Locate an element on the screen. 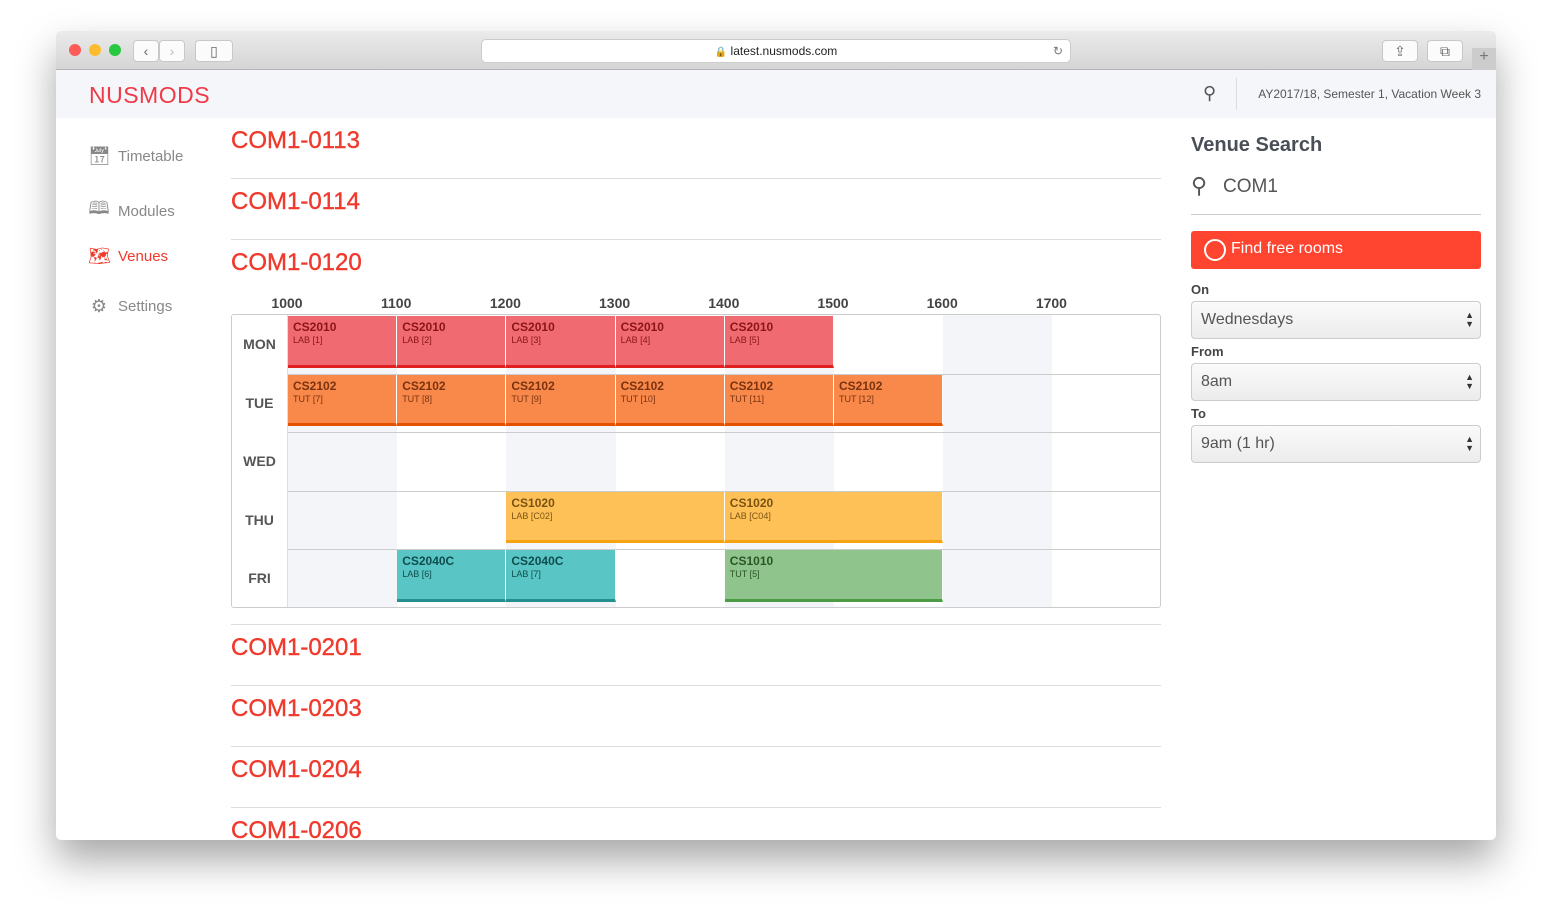 The width and height of the screenshot is (1552, 920). day-select: Wednesdays ▲ ▼ is located at coordinates (1336, 320).